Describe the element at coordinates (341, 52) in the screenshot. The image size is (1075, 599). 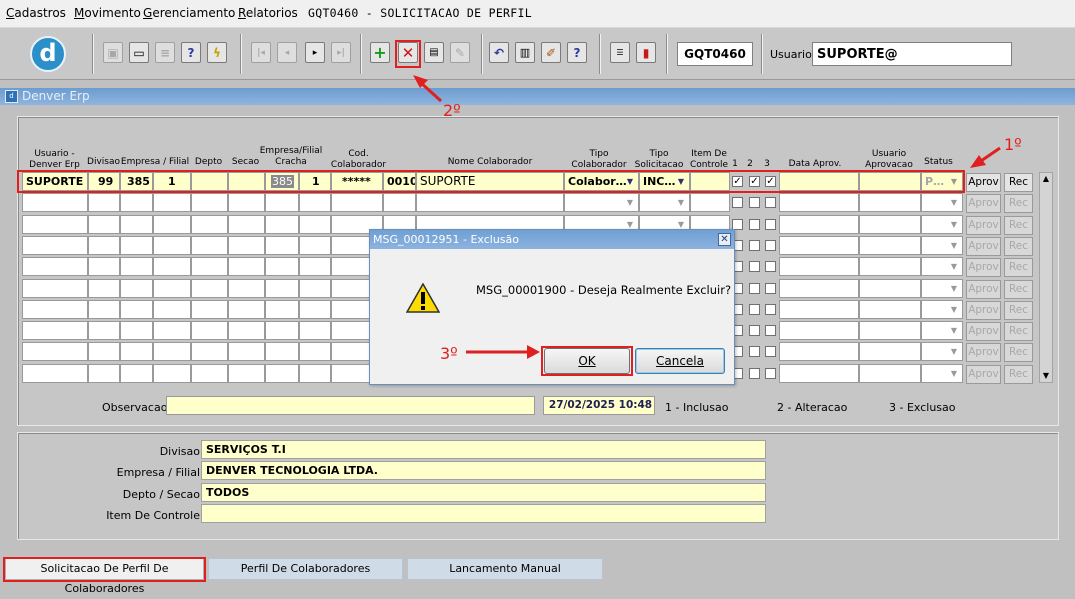
I see `last-record-icon: ▸|` at that location.